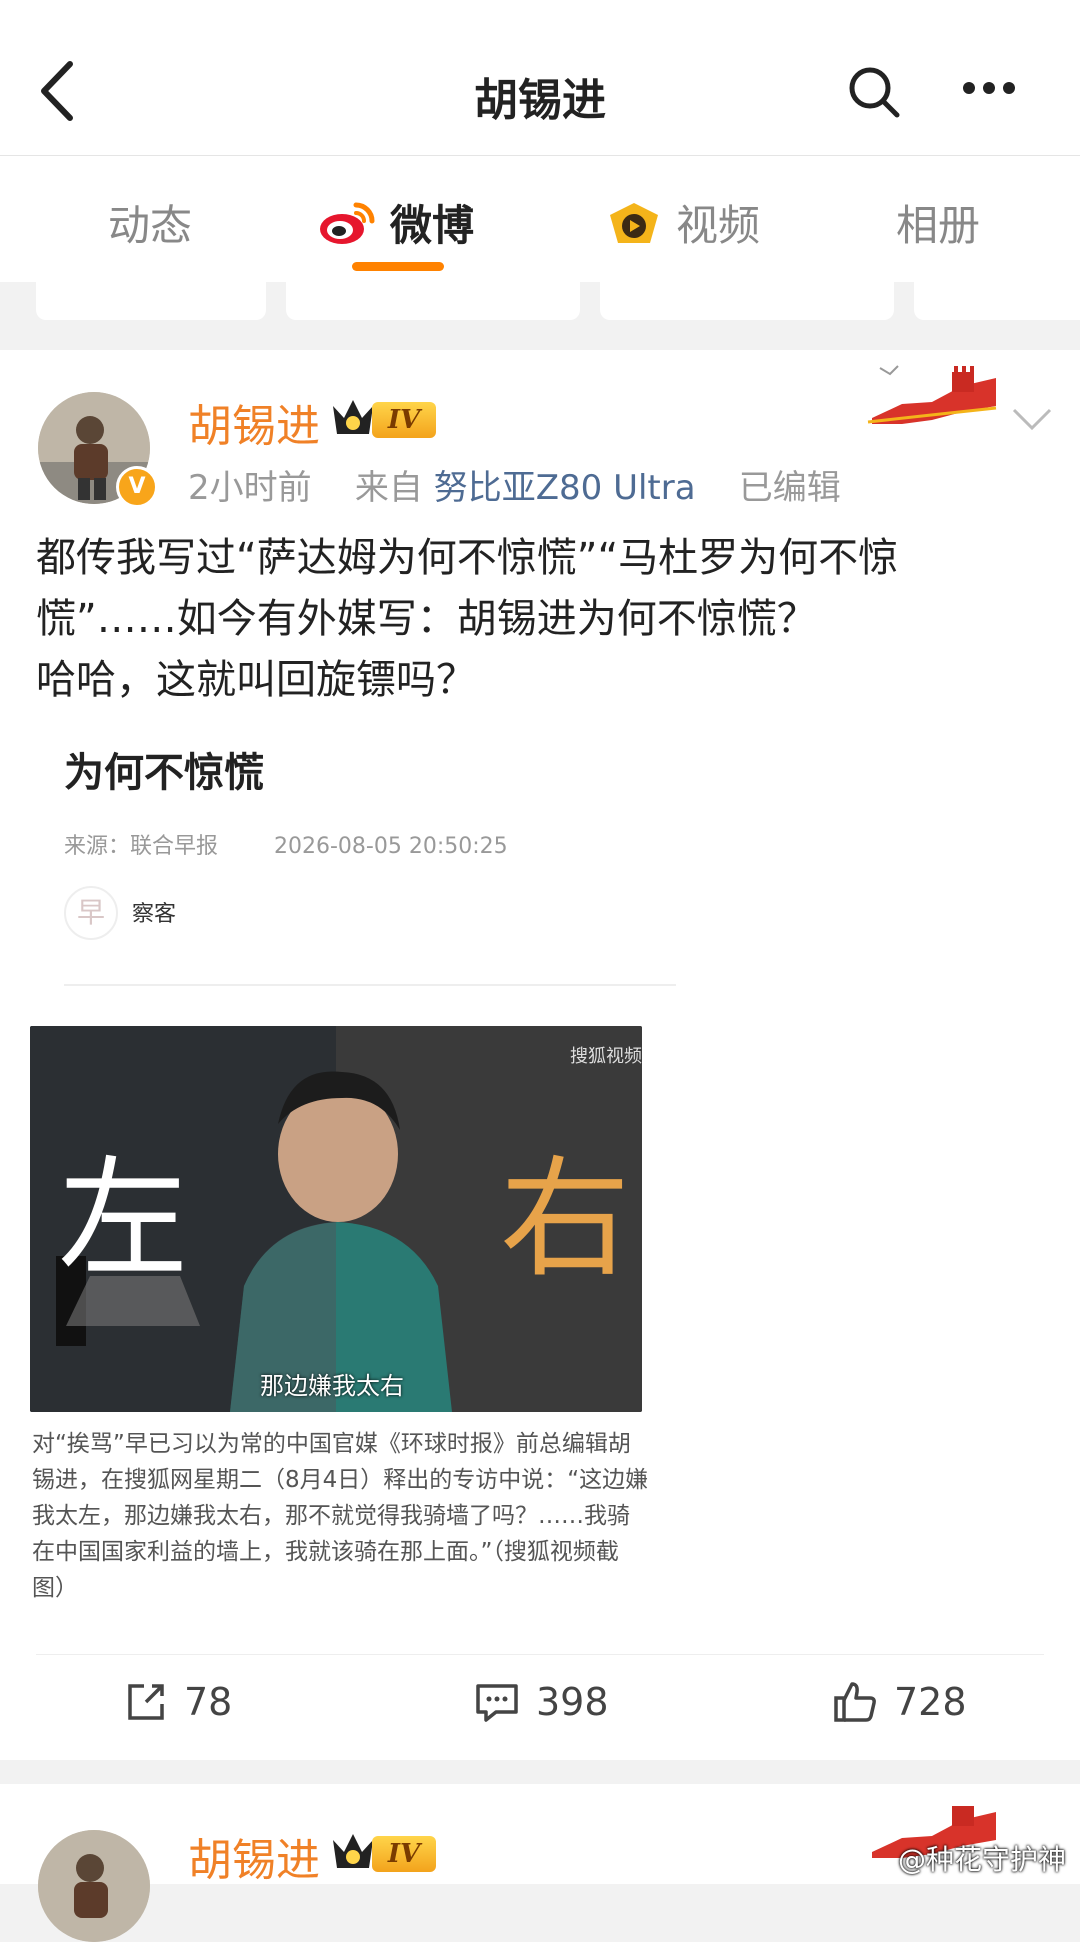  I want to click on post-meta: 2小时前 来自 努比亚Z80 Ultra 已编辑, so click(514, 484).